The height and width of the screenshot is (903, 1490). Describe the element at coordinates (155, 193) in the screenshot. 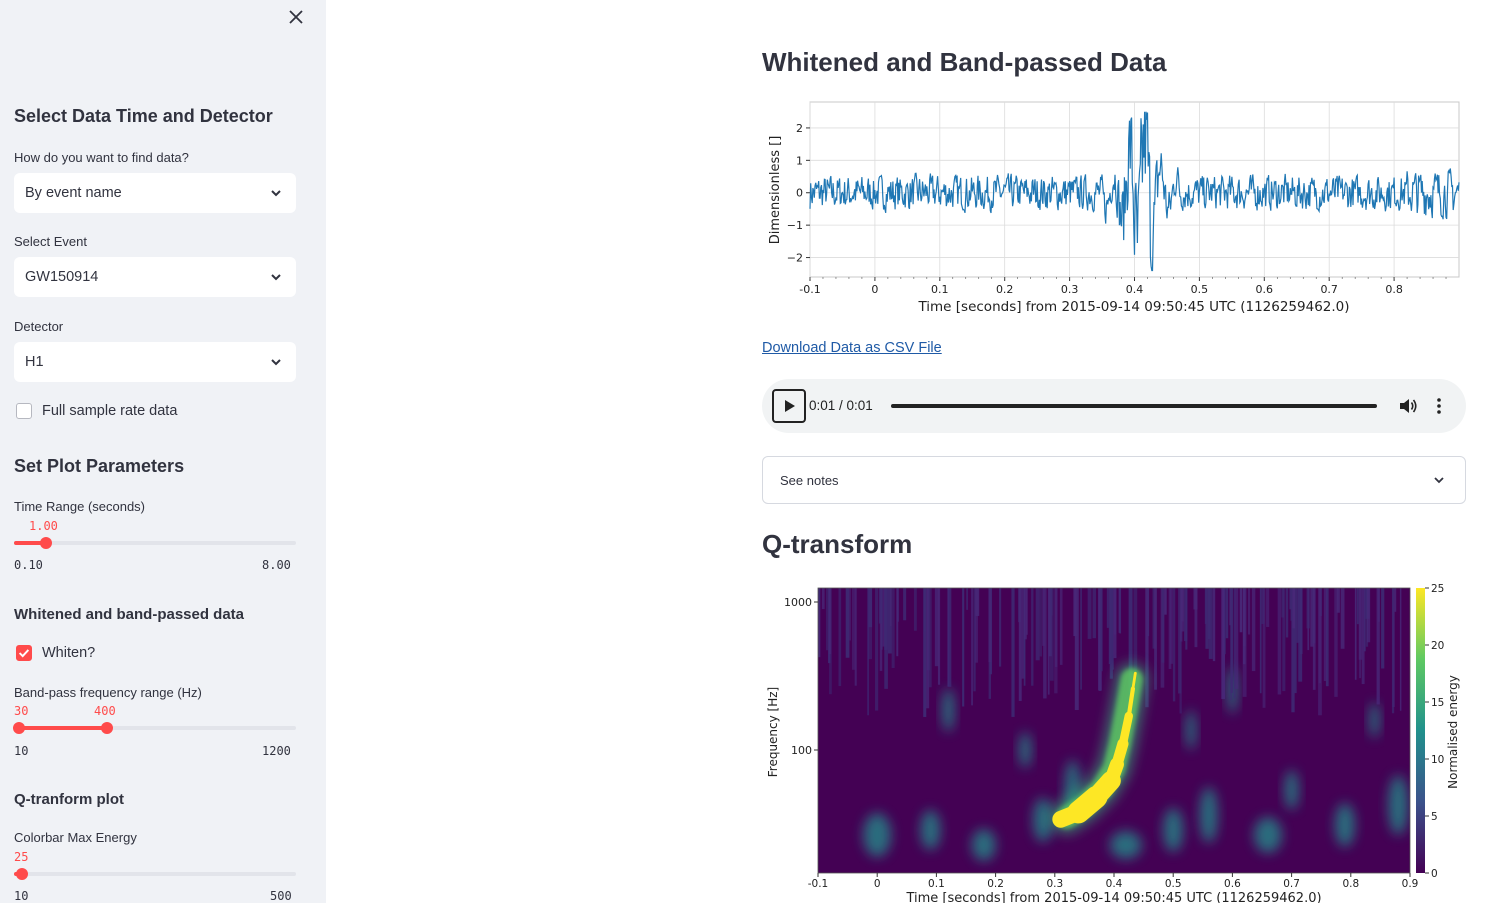

I see `find-data-select: By event name` at that location.